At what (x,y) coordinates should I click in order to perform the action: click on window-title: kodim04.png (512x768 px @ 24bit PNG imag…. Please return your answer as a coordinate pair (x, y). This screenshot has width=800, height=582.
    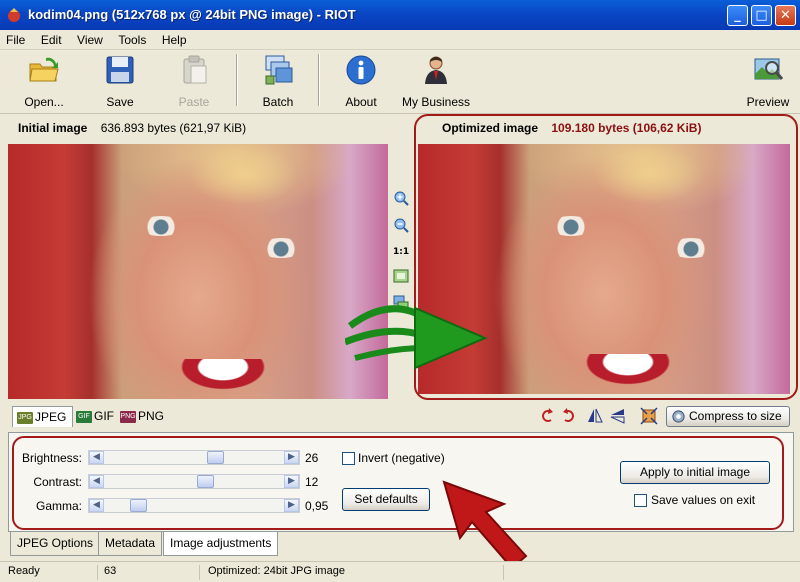
    Looking at the image, I should click on (192, 14).